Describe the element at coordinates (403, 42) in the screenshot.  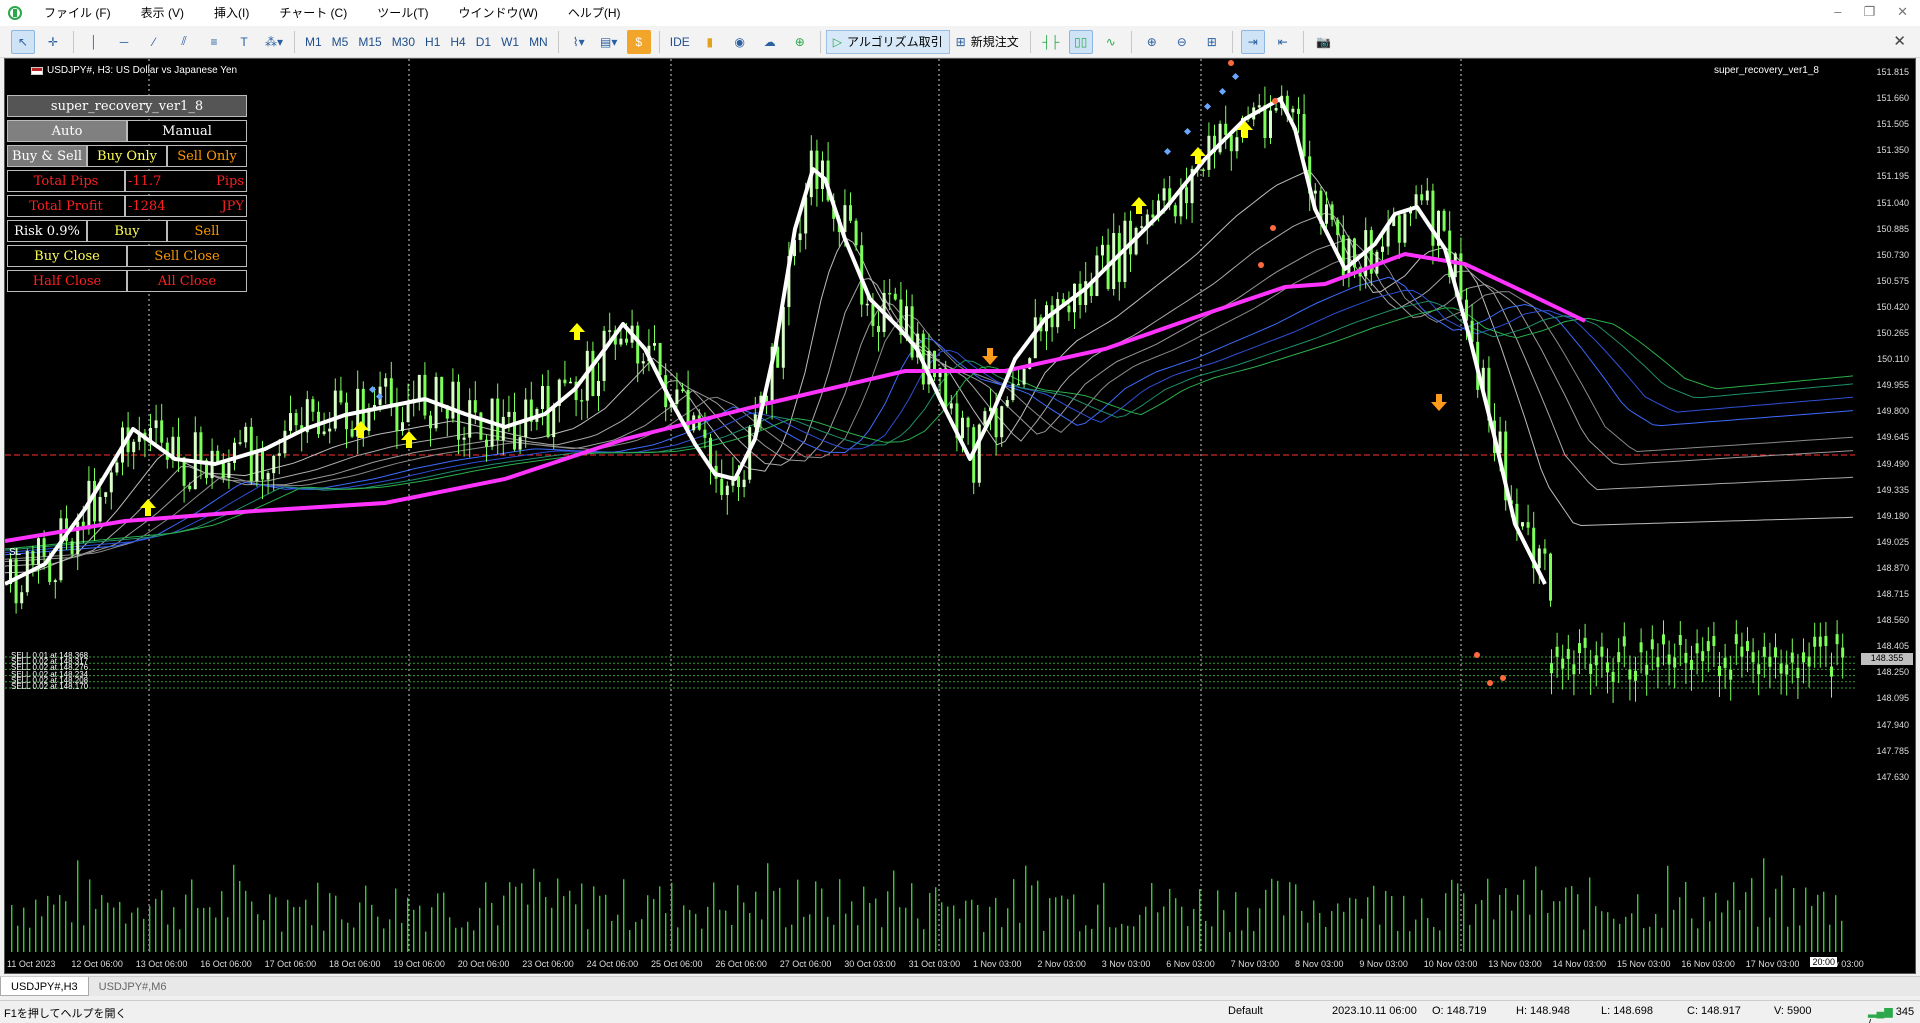
I see `timeframe-m30: M30` at that location.